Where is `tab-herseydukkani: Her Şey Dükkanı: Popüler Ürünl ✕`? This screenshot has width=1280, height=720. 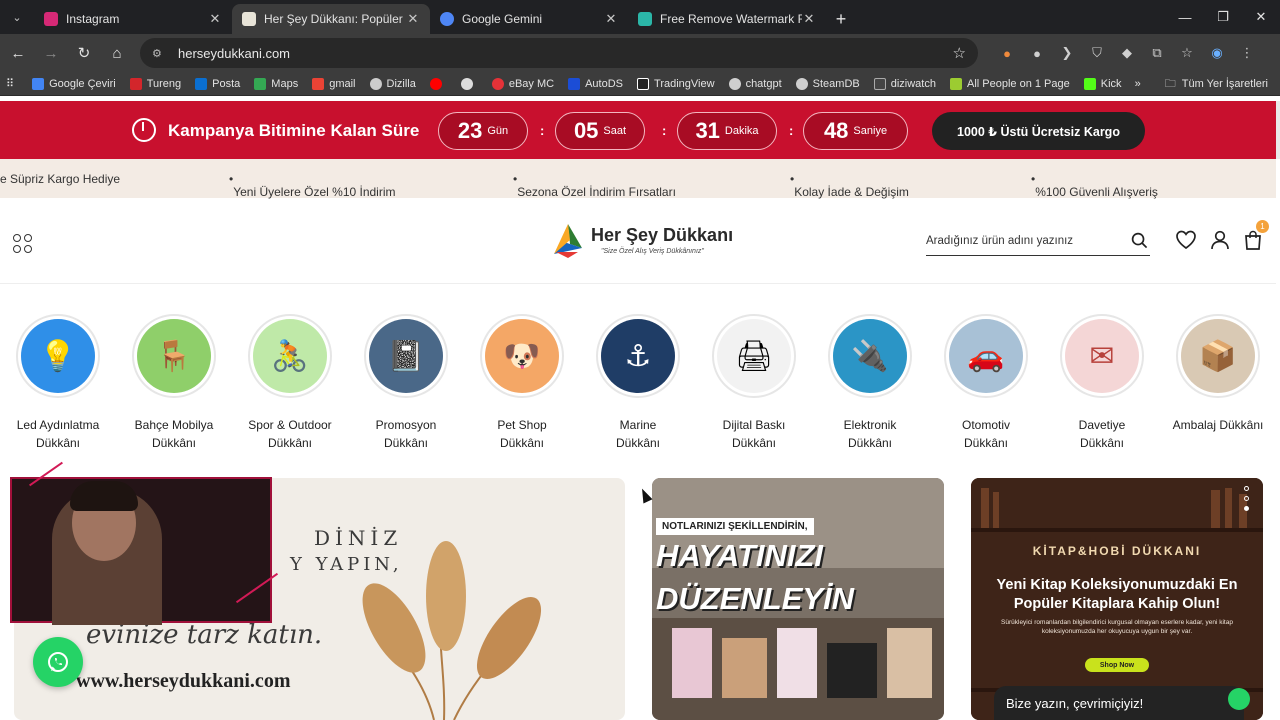
tab-herseydukkani: Her Şey Dükkanı: Popüler Ürünl ✕ is located at coordinates (331, 19).